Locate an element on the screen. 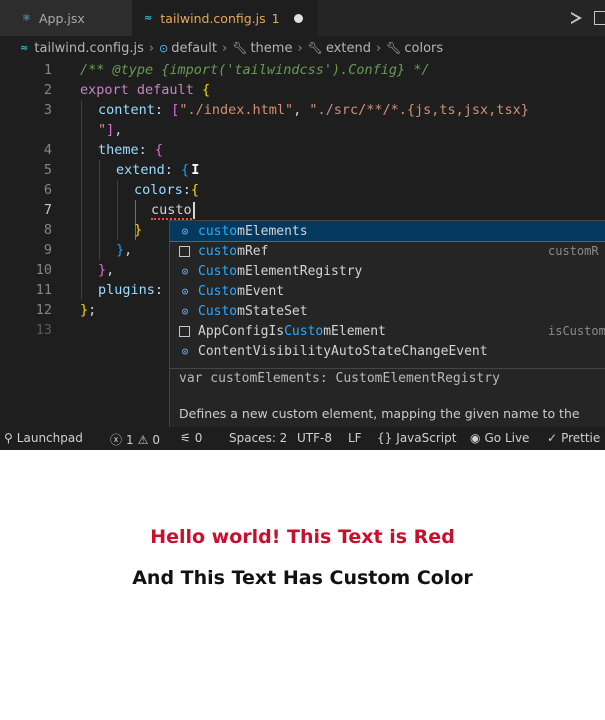 This screenshot has height=720, width=605. suggestion-item: customRef customR is located at coordinates (387, 251).